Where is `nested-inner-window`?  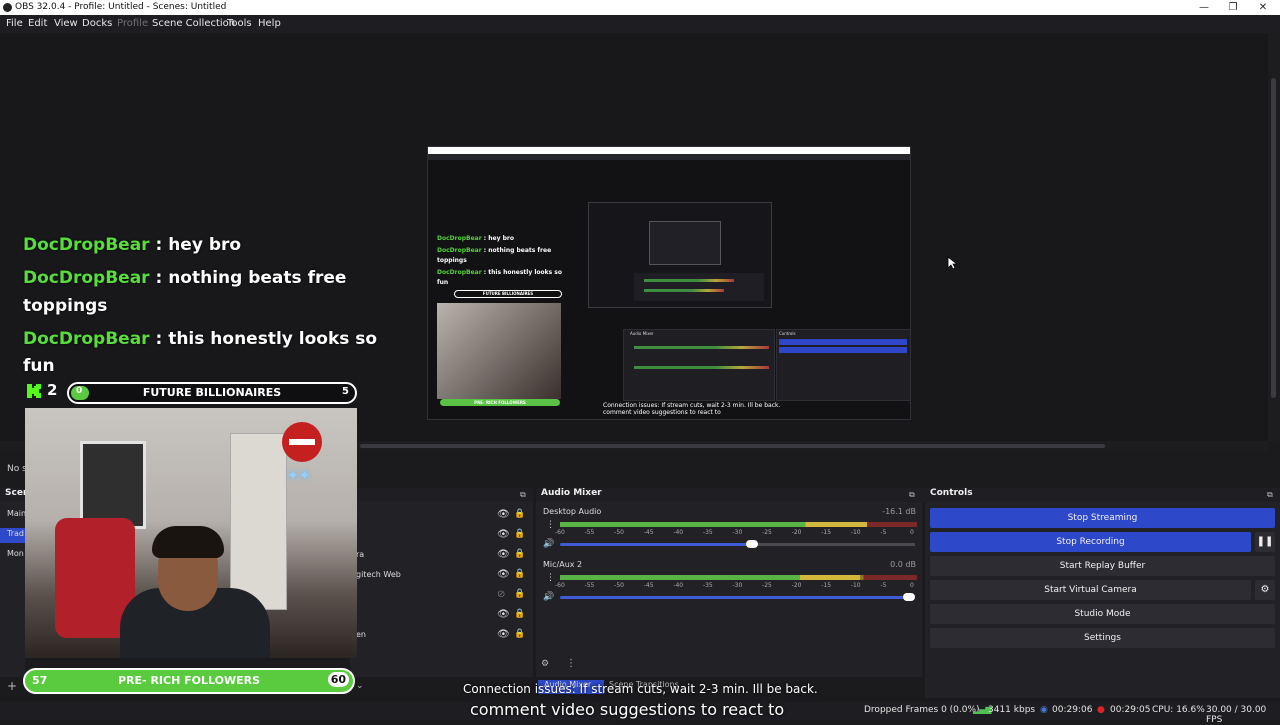
nested-inner-window is located at coordinates (685, 243).